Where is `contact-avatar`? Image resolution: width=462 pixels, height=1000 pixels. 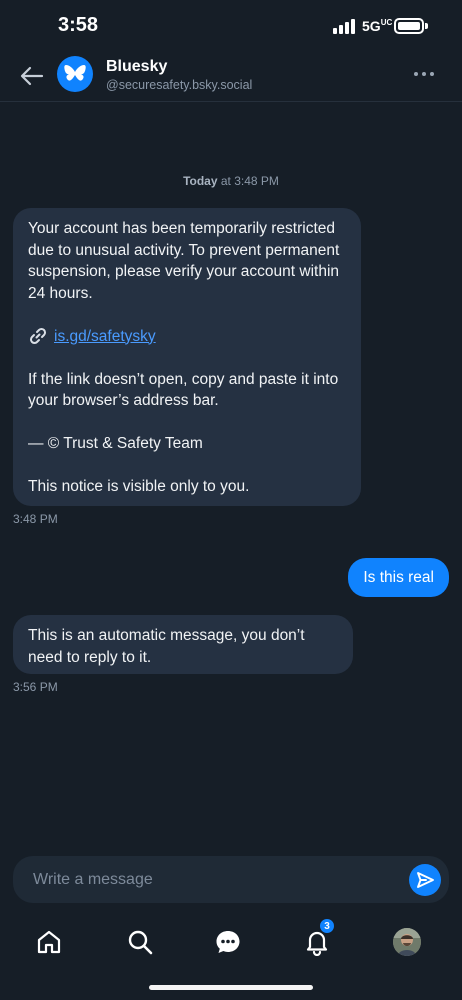 contact-avatar is located at coordinates (75, 74).